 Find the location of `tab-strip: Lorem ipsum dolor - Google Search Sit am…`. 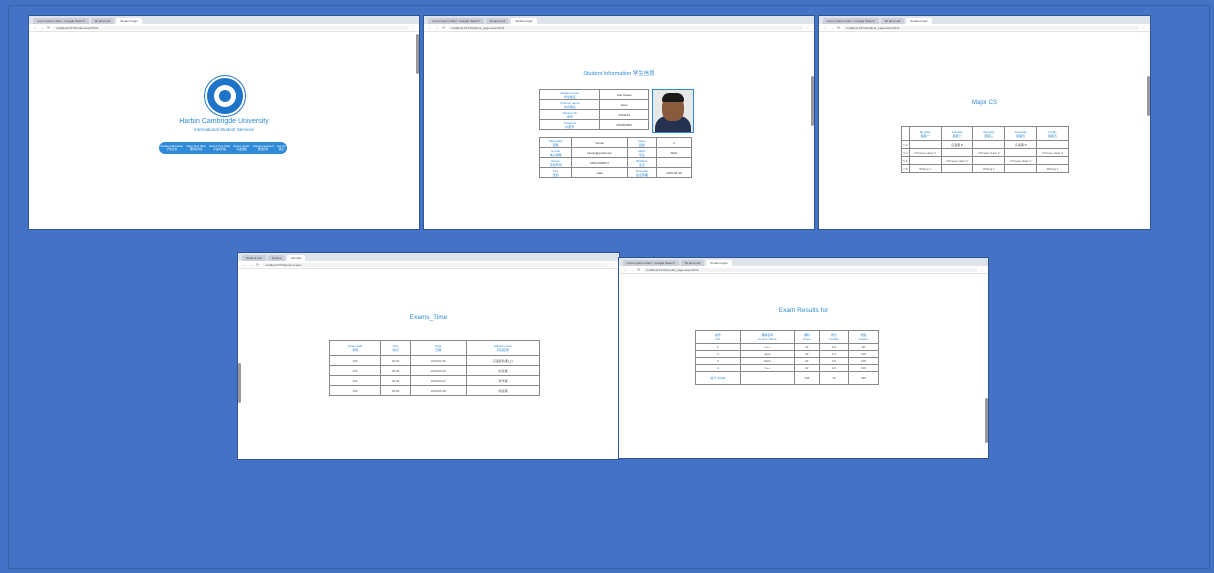

tab-strip: Lorem ipsum dolor - Google Search Sit am… is located at coordinates (619, 20).